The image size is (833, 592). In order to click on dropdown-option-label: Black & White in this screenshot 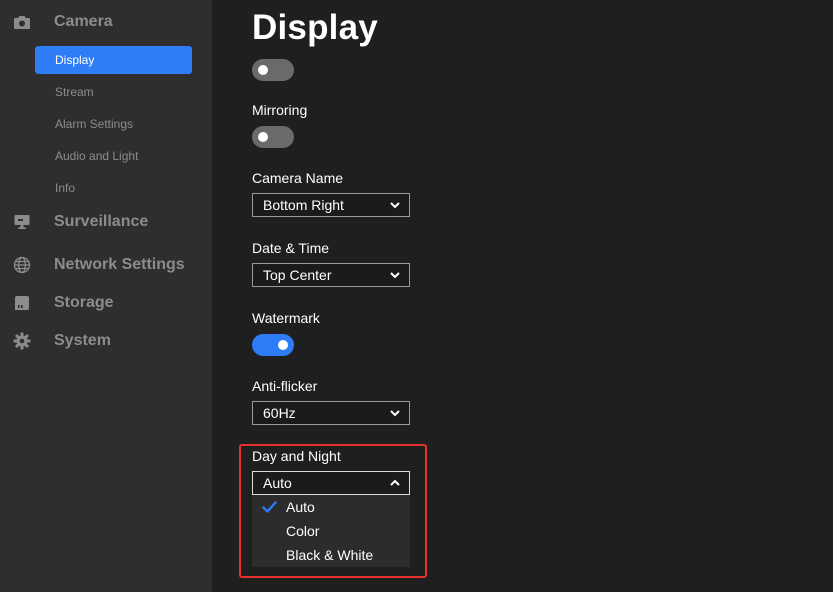, I will do `click(330, 555)`.